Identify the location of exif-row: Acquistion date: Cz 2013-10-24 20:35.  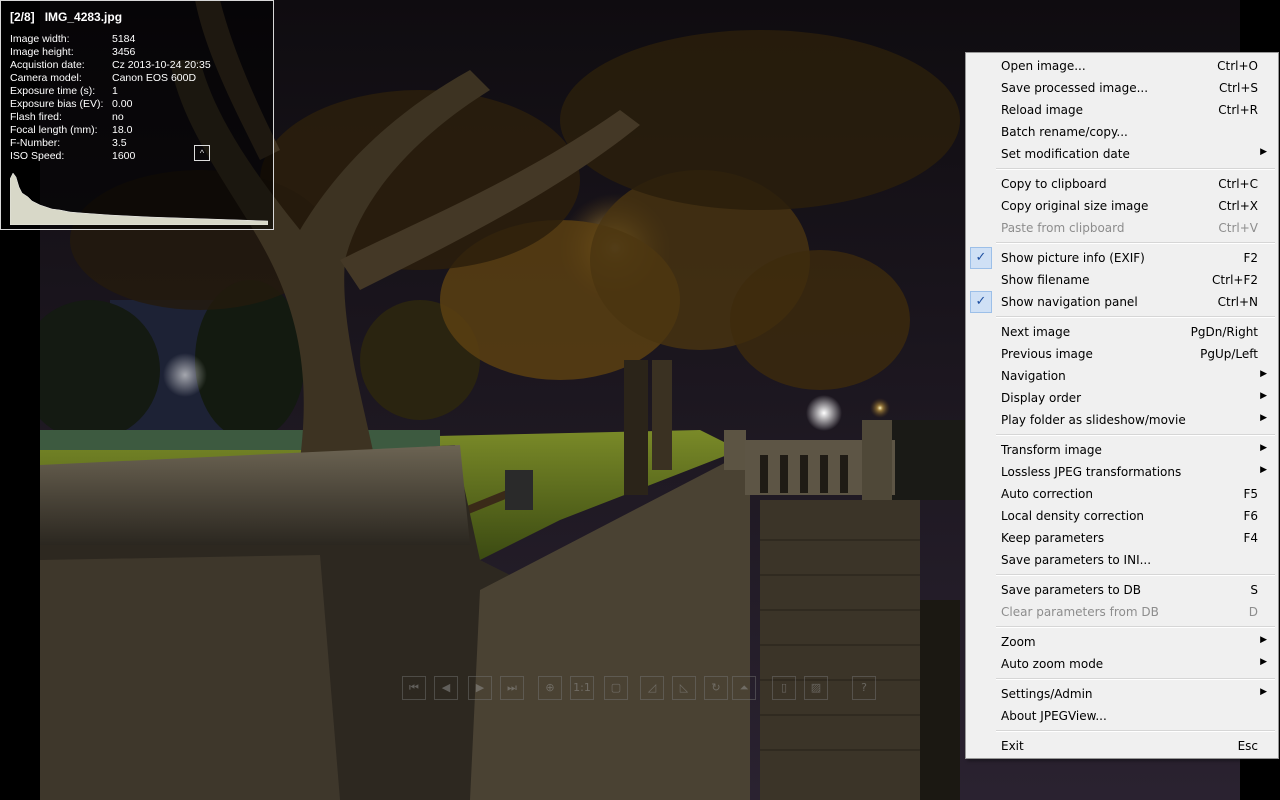
(140, 65).